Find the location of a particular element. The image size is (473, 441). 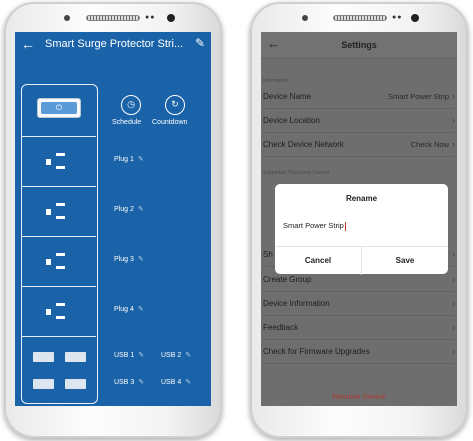

row-value: Smart Power Strip is located at coordinates (418, 96).